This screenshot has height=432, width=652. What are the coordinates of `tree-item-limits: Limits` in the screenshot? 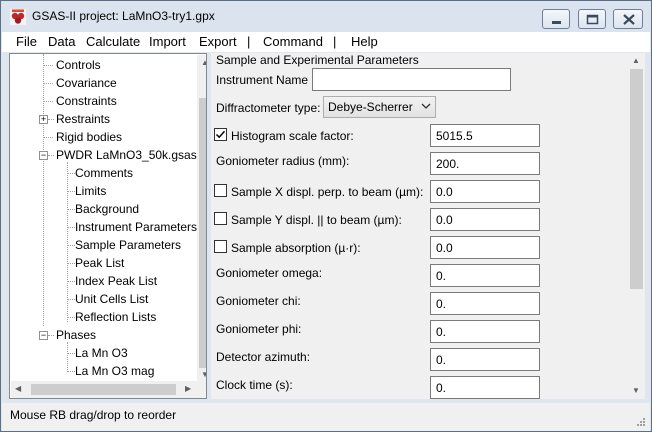 It's located at (90, 191).